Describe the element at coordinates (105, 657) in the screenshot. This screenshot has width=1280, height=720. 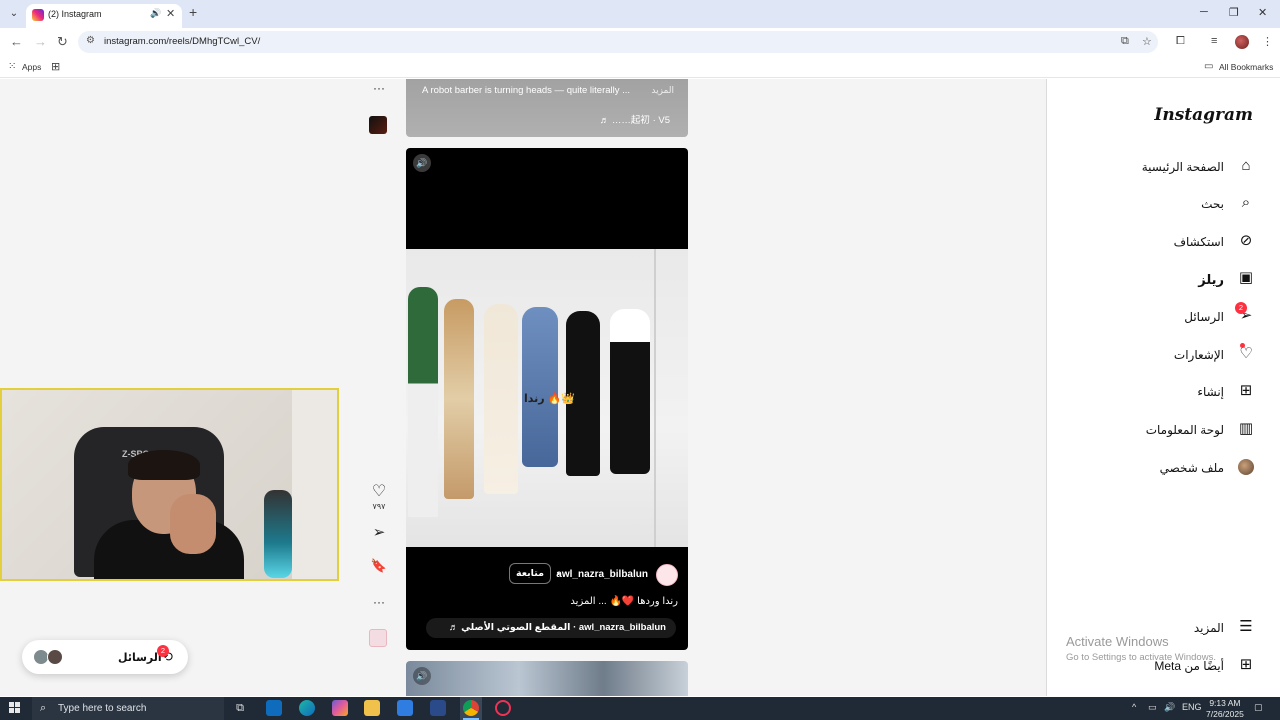
I see `messages-pill: الرسائل ⟲ 2` at that location.